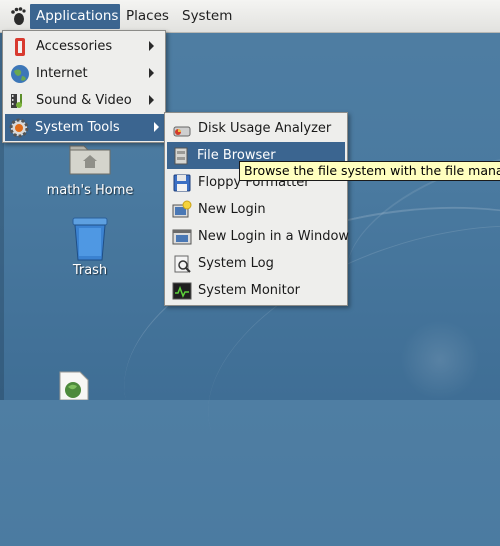 The width and height of the screenshot is (500, 546). I want to click on gnome-foot-icon, so click(18, 16).